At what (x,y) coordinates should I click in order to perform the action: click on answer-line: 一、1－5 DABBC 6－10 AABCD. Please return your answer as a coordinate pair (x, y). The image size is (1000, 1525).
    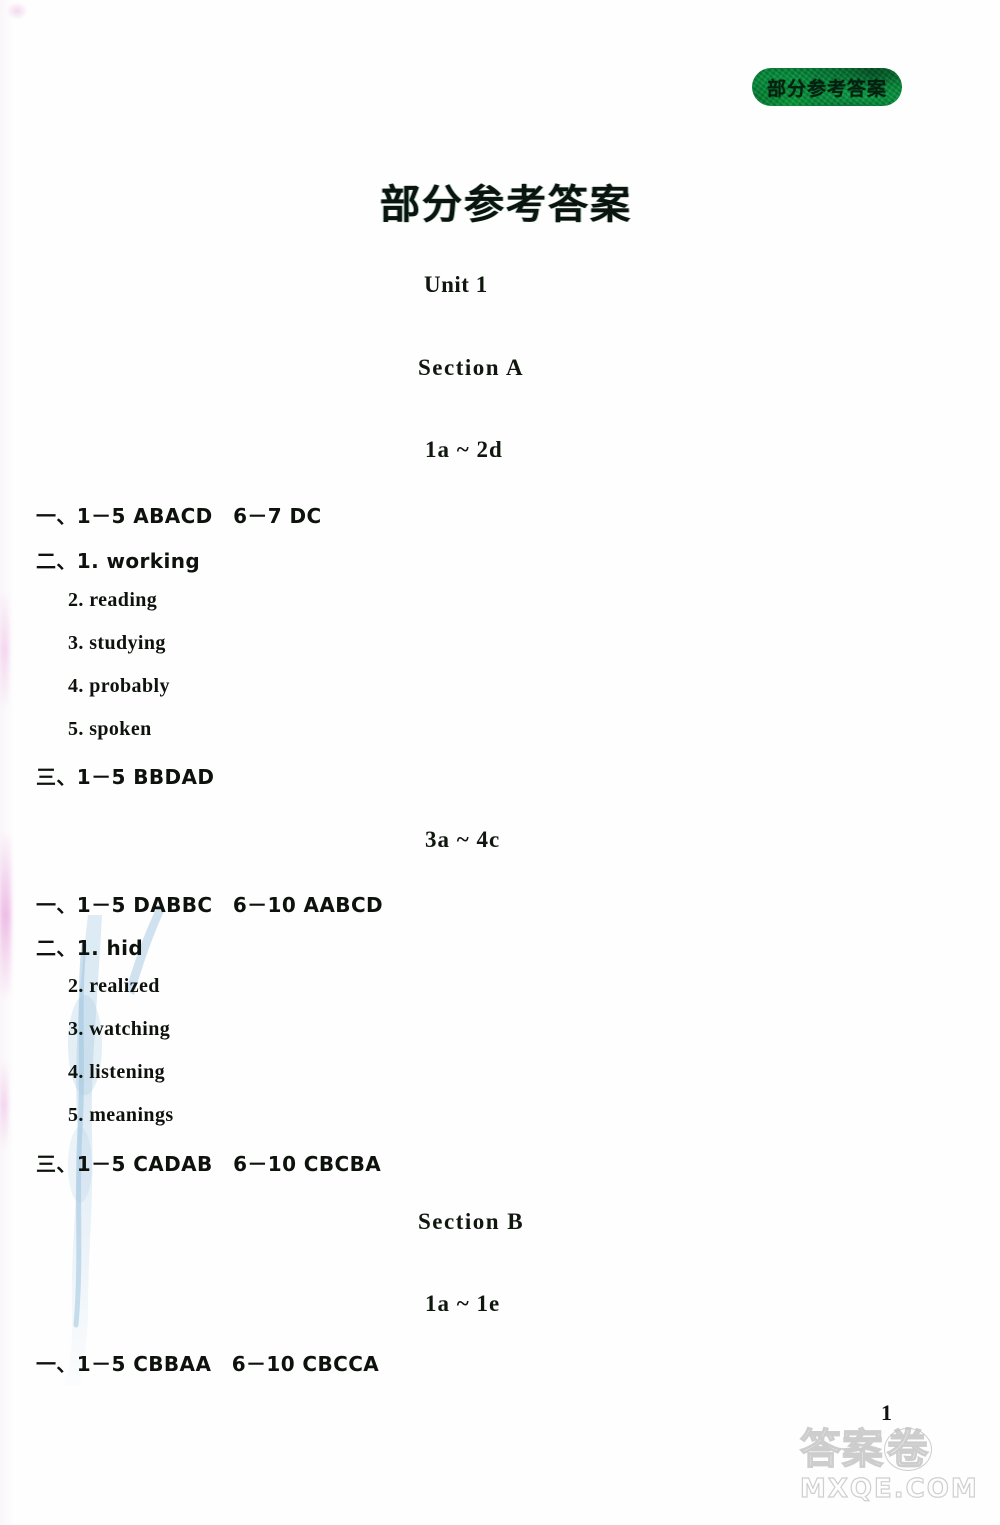
    Looking at the image, I should click on (210, 905).